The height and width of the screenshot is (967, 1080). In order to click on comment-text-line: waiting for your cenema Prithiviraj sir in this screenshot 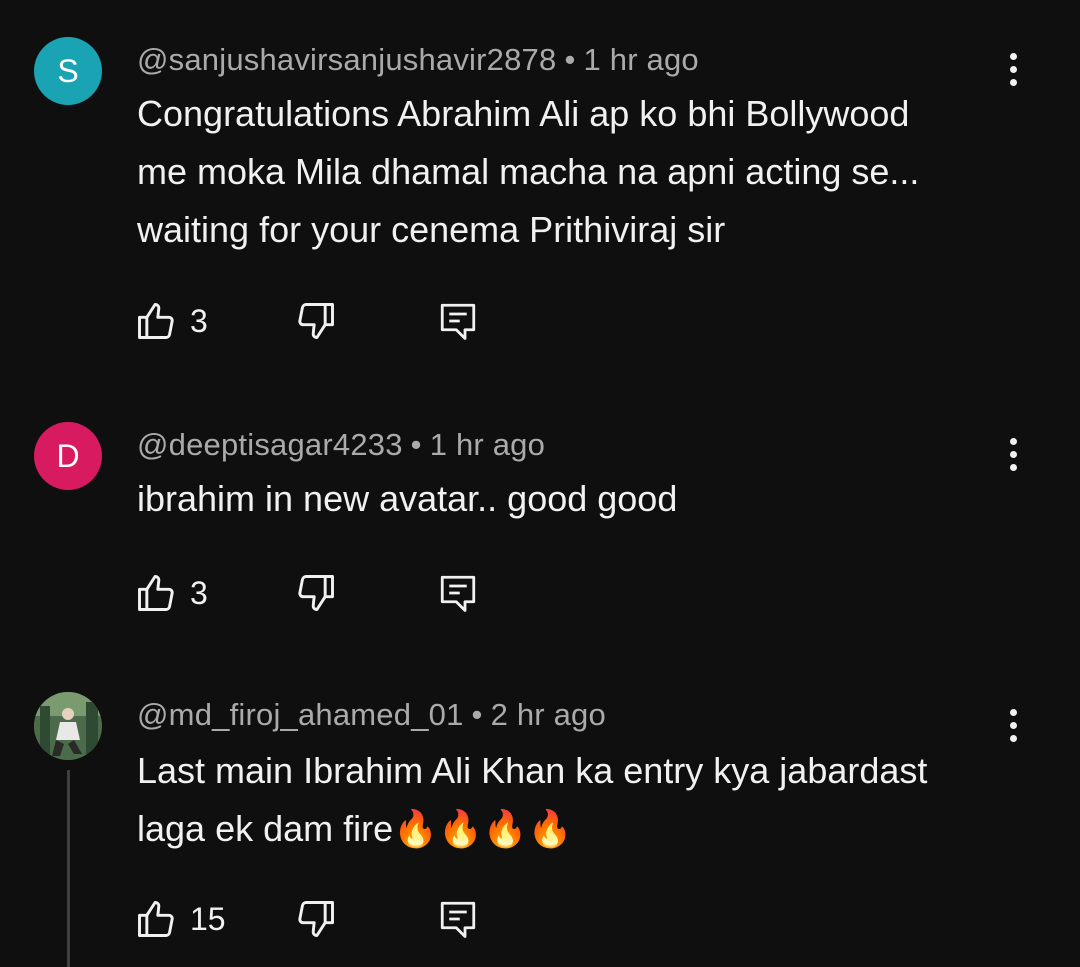, I will do `click(431, 229)`.